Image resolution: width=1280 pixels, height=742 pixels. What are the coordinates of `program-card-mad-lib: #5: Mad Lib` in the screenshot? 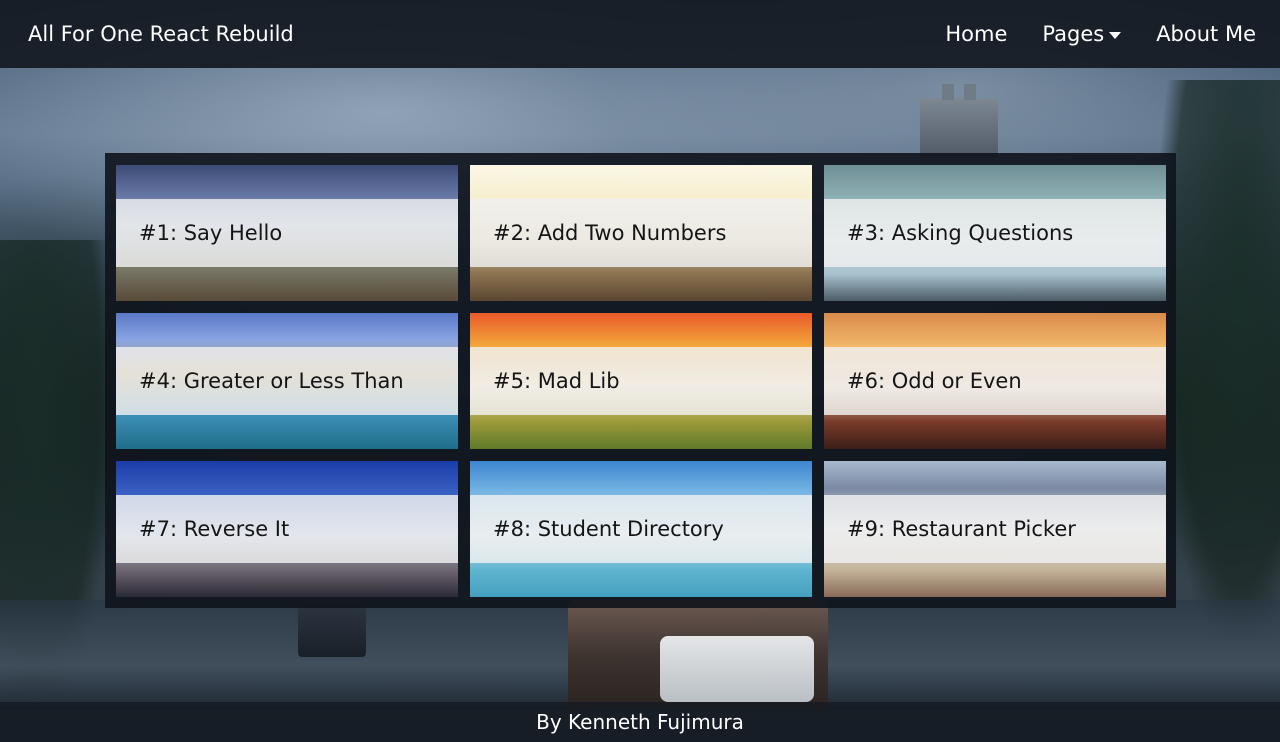 It's located at (641, 381).